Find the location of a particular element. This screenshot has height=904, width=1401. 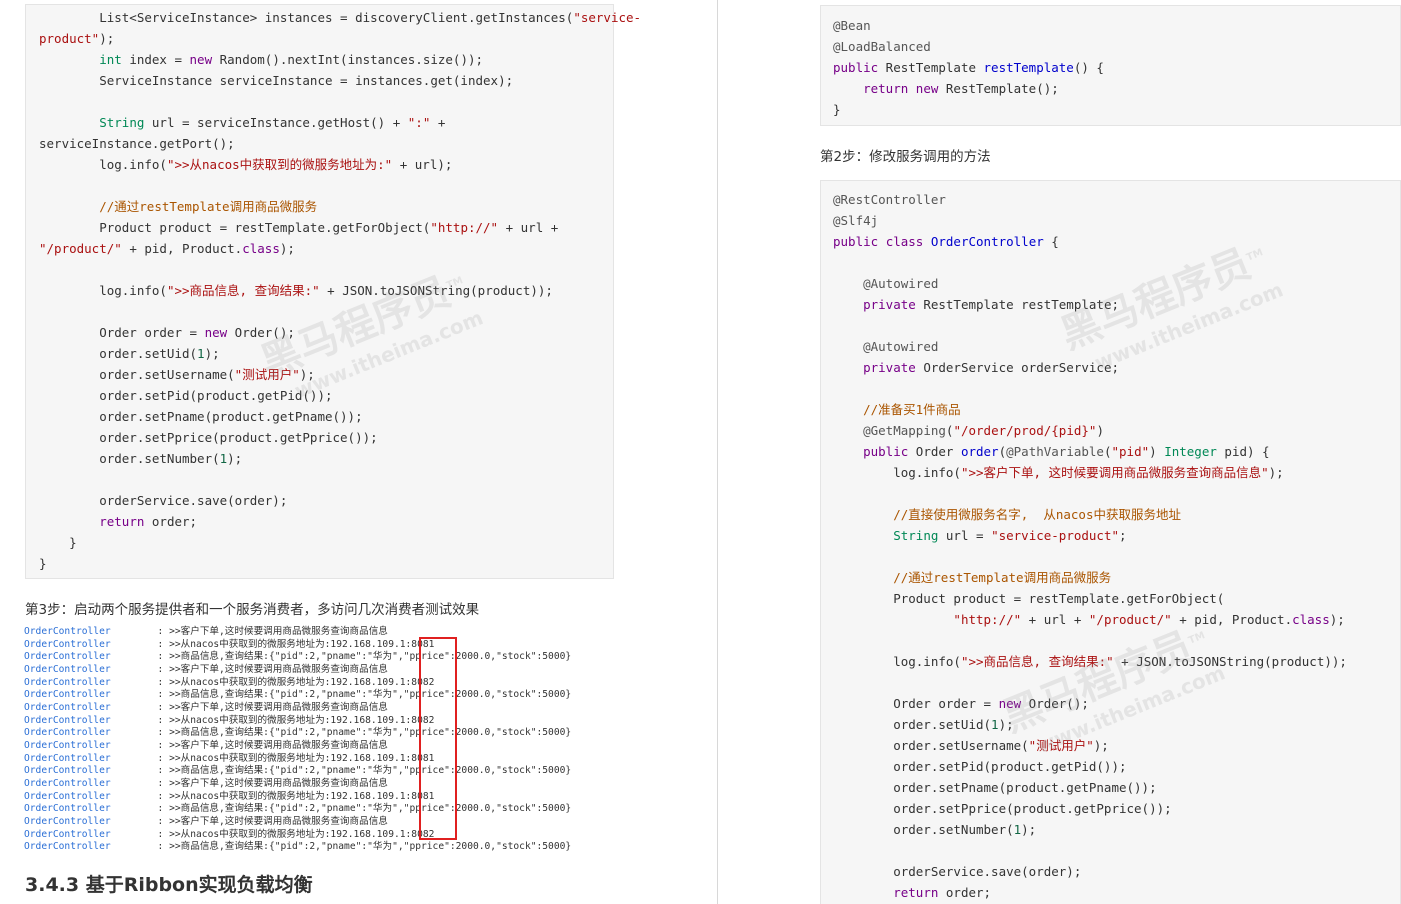

log-message: : >>客户下单,这时候要调用商品微服务查询商品信息 is located at coordinates (267, 631).